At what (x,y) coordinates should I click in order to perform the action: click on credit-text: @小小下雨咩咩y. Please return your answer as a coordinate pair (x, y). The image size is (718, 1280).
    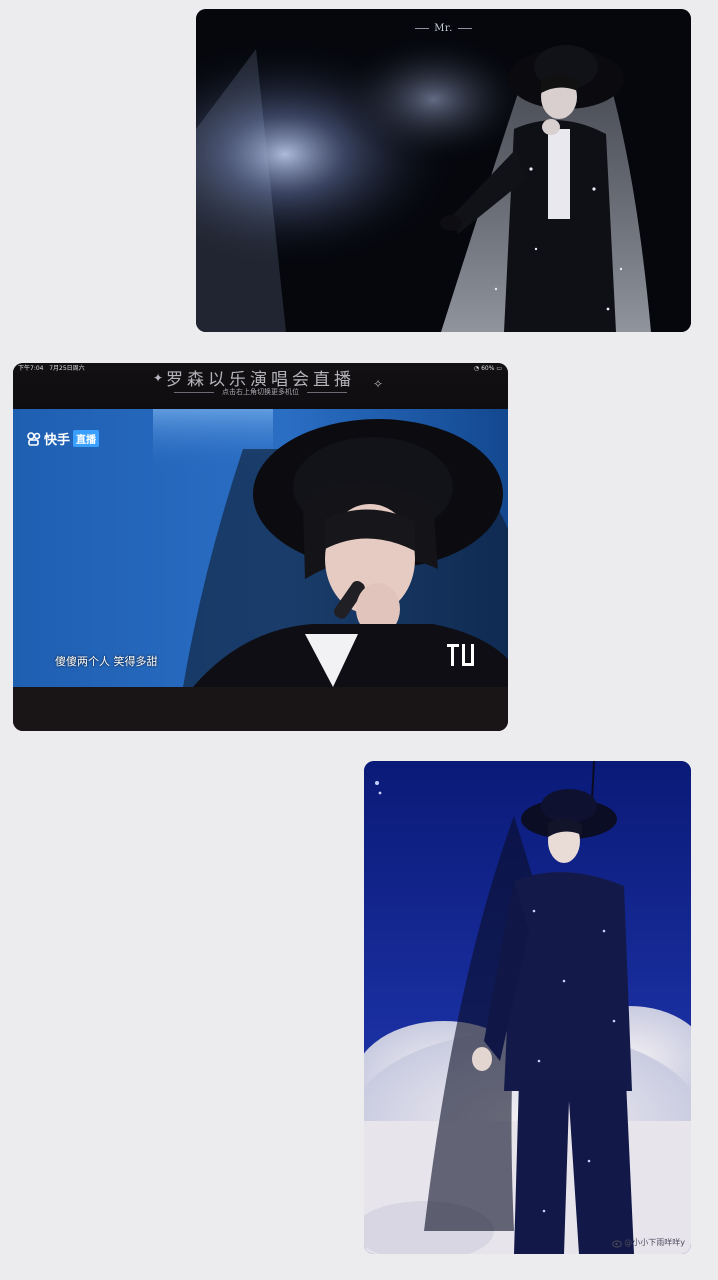
    Looking at the image, I should click on (654, 1242).